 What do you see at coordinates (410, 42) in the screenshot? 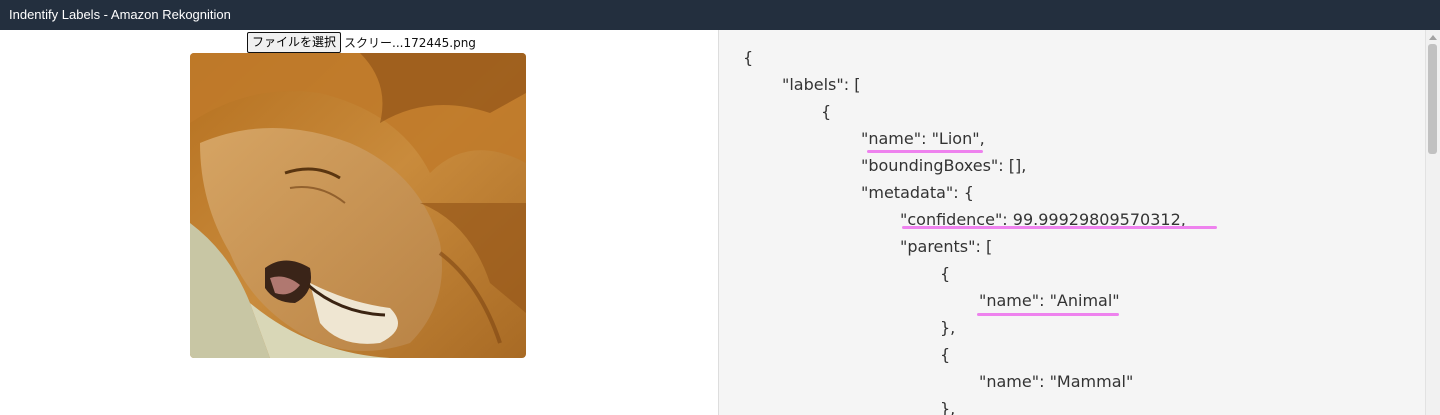
I see `selected-file-name: スクリー...172445.png` at bounding box center [410, 42].